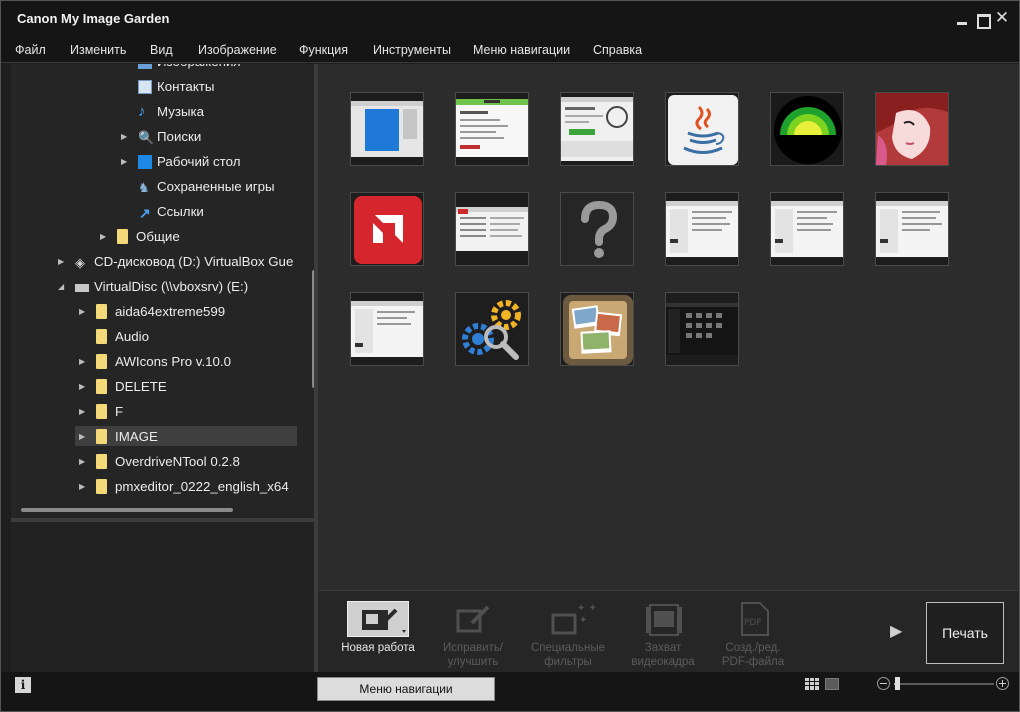 This screenshot has height=712, width=1020. Describe the element at coordinates (412, 50) in the screenshot. I see `menu-tools: Инструменты` at that location.